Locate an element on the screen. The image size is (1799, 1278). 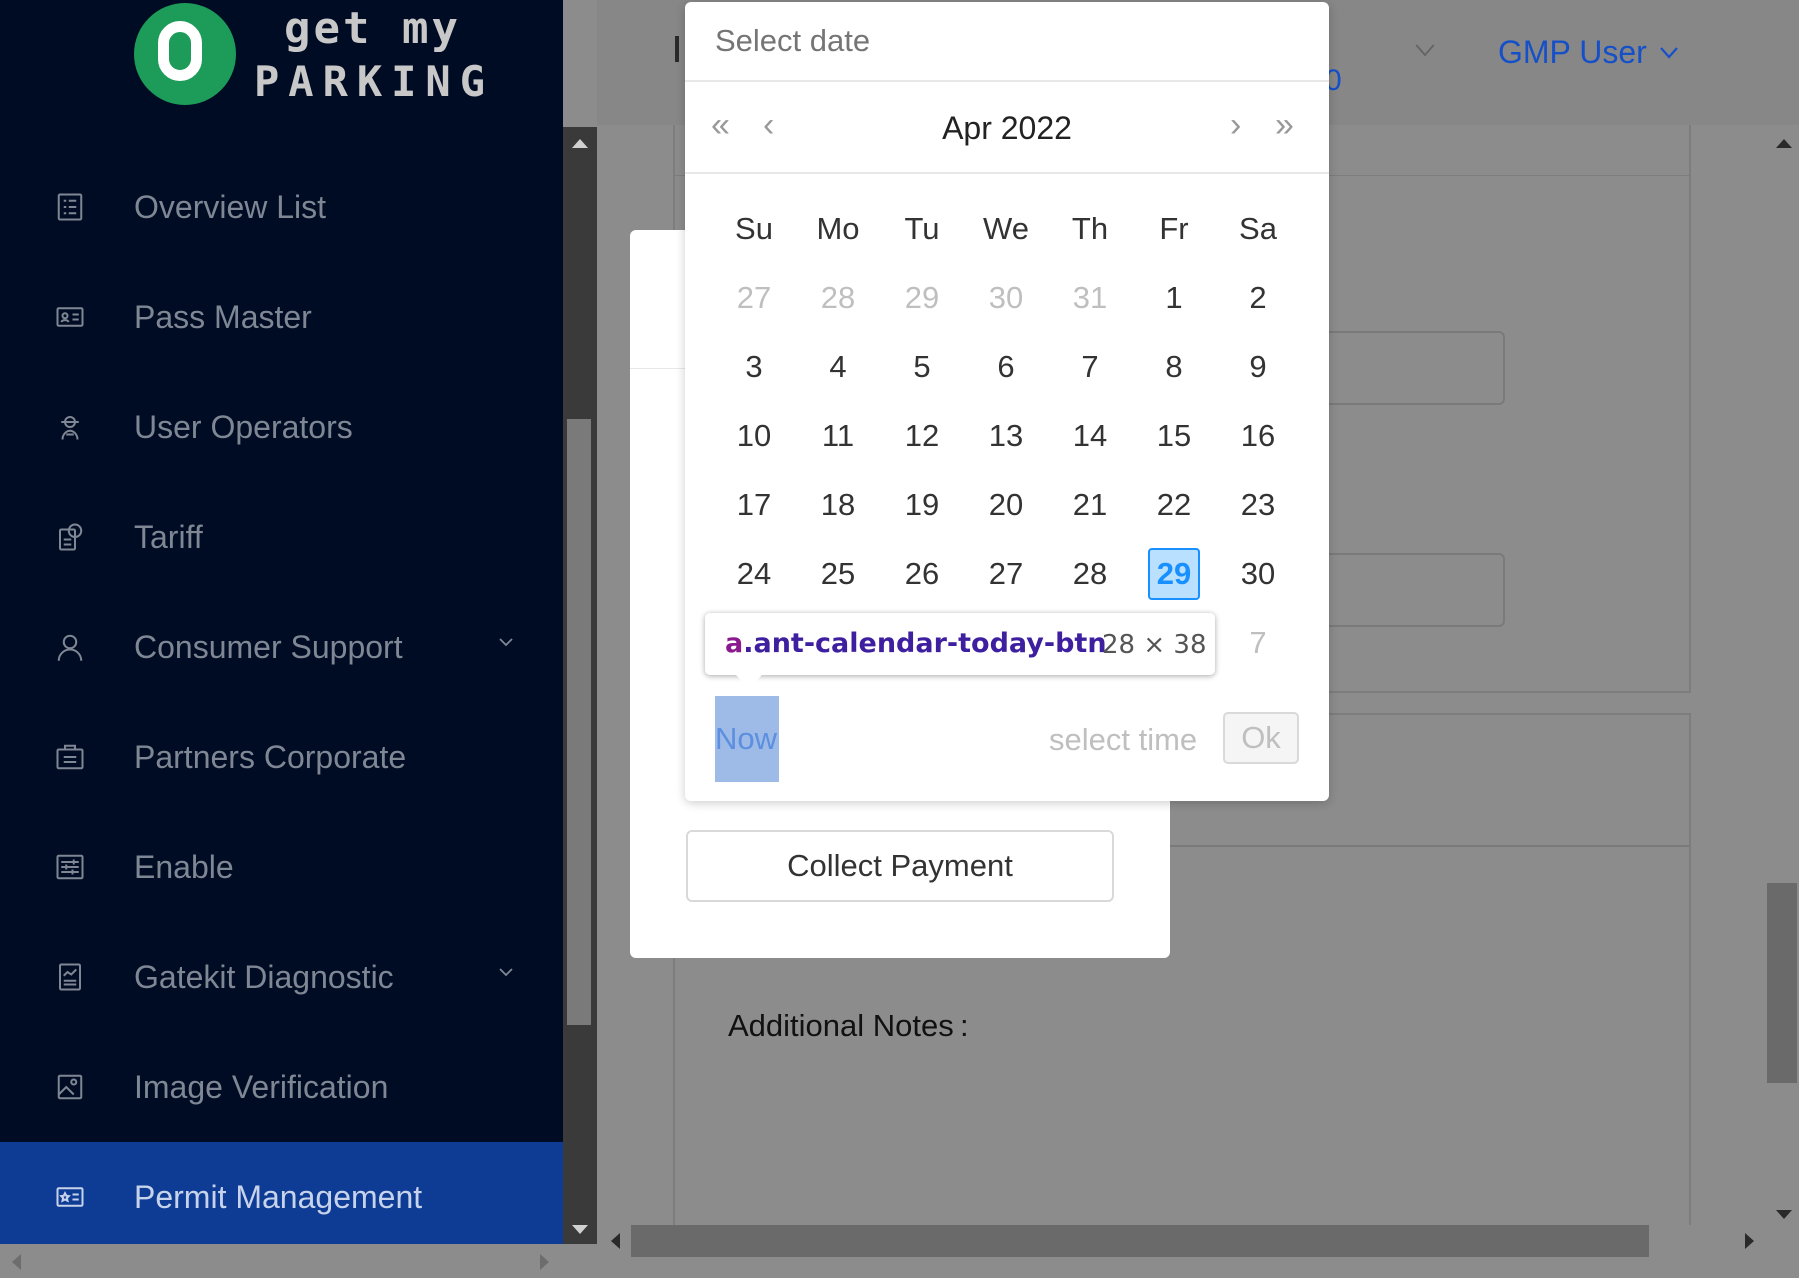
calendar-day: 10 is located at coordinates (754, 435).